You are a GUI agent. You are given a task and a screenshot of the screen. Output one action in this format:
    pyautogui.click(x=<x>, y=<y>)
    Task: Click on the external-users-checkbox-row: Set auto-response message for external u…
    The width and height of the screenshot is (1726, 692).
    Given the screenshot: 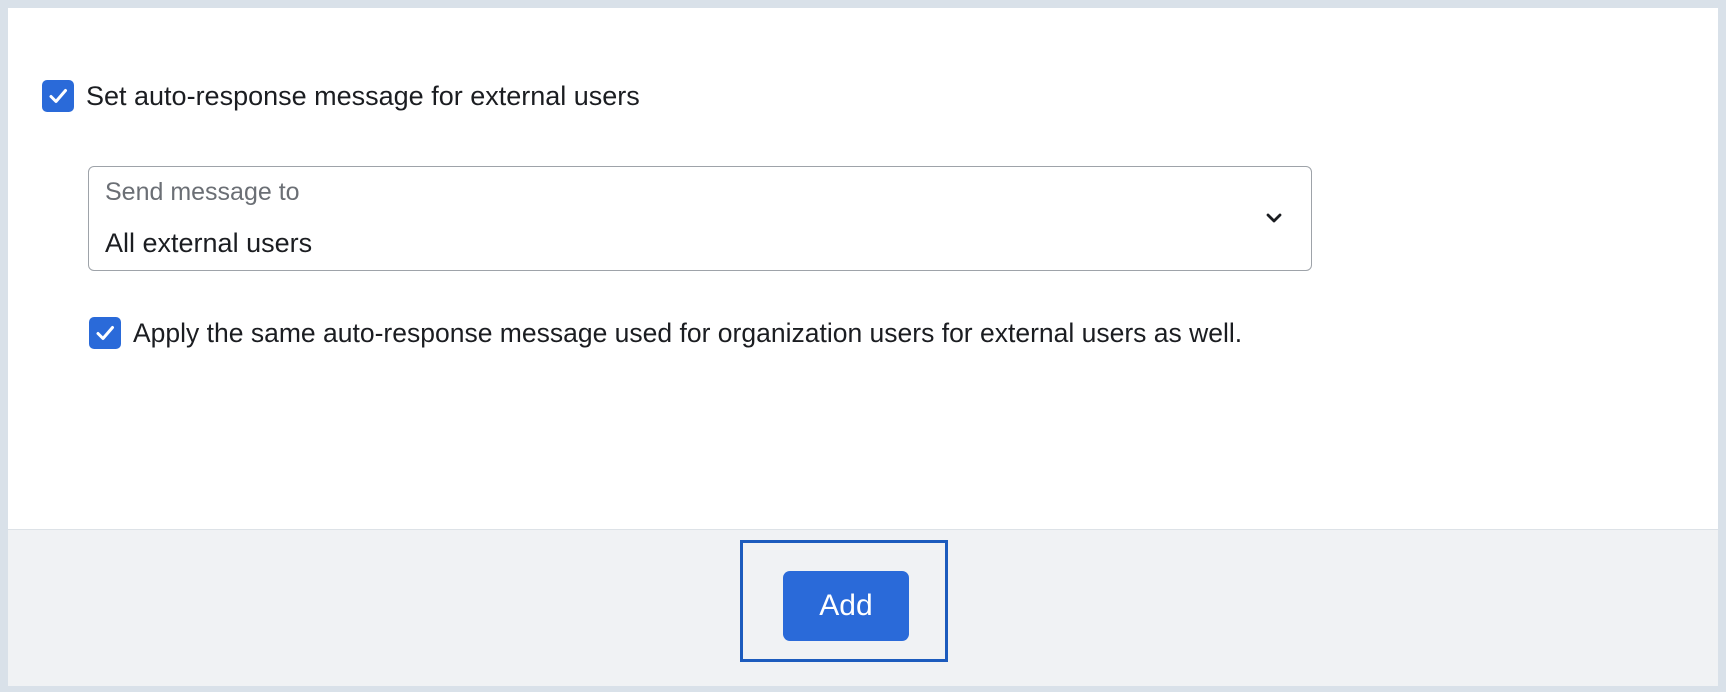 What is the action you would take?
    pyautogui.click(x=341, y=96)
    